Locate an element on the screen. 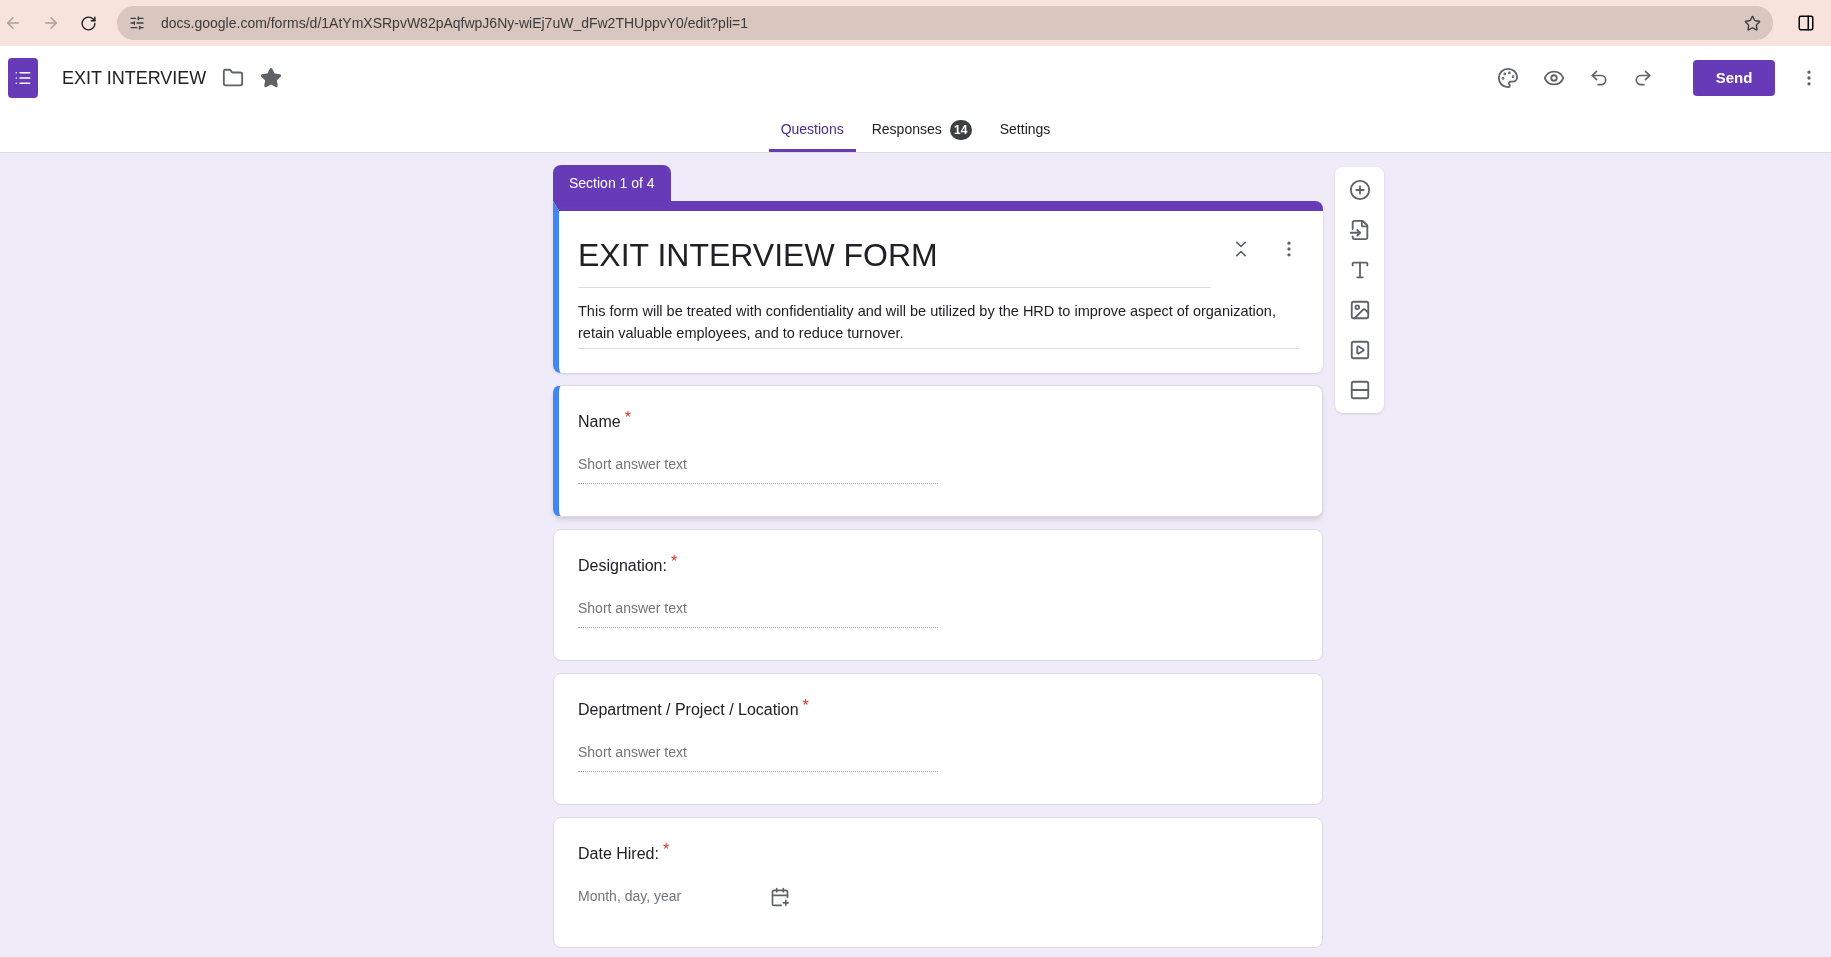 Image resolution: width=1831 pixels, height=957 pixels. send-button: Send is located at coordinates (1734, 78).